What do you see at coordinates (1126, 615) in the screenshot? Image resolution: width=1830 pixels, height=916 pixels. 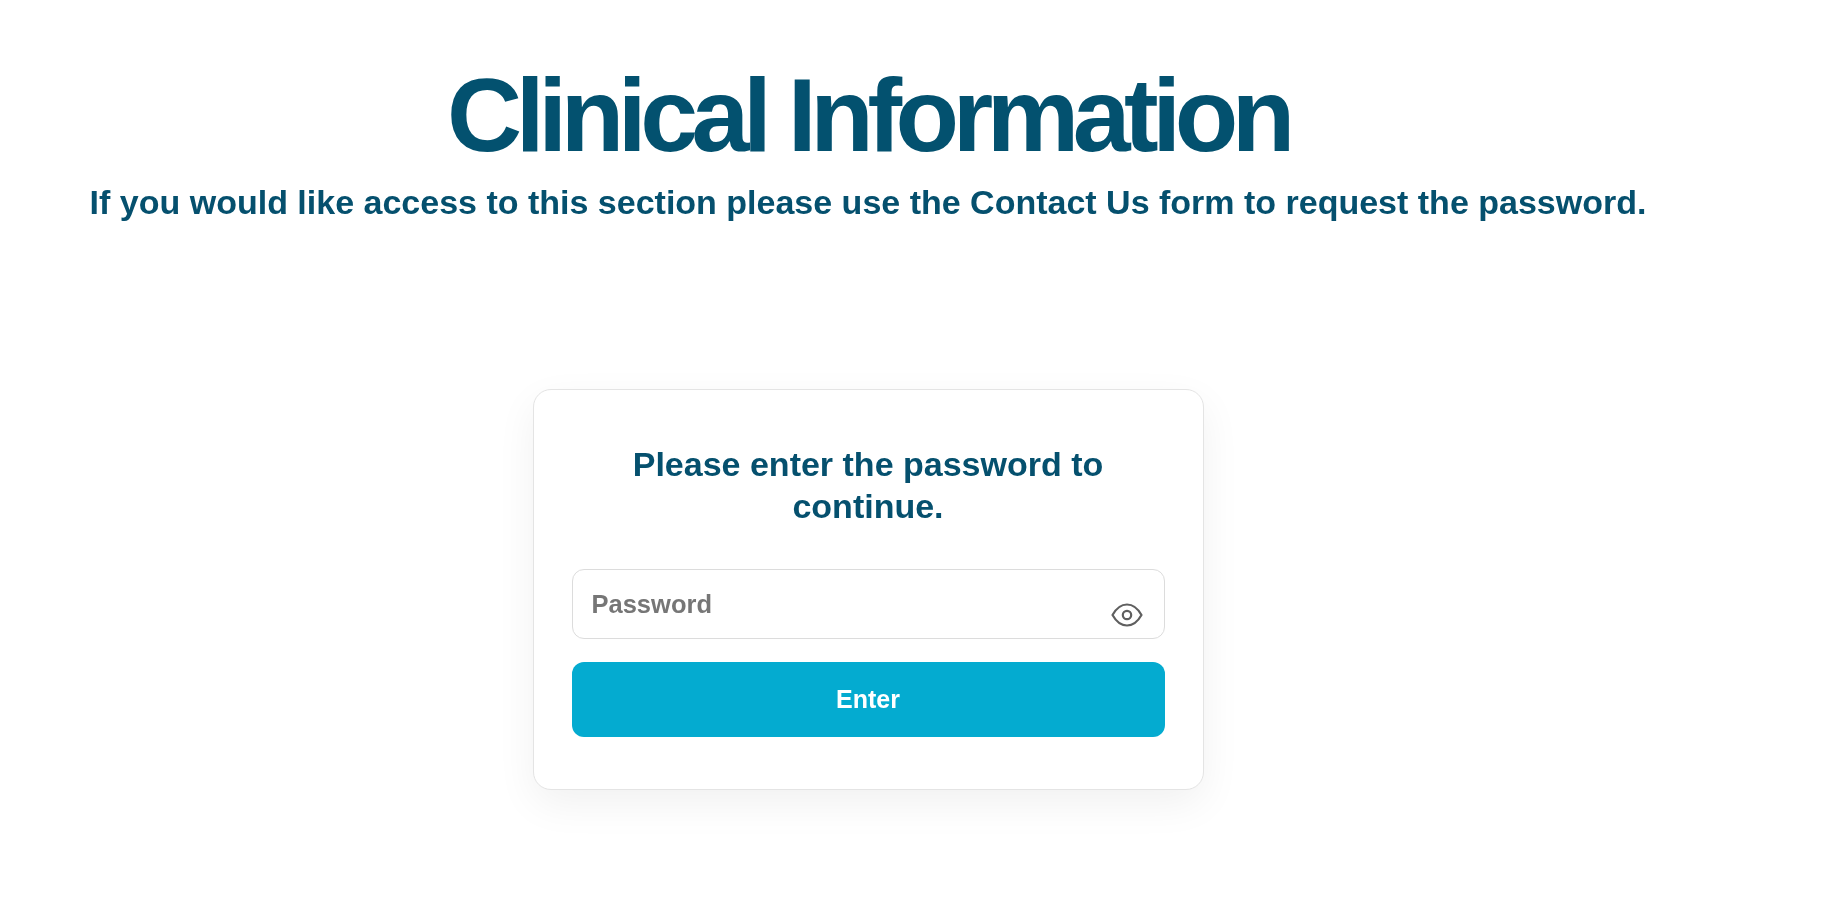 I see `eye-icon` at bounding box center [1126, 615].